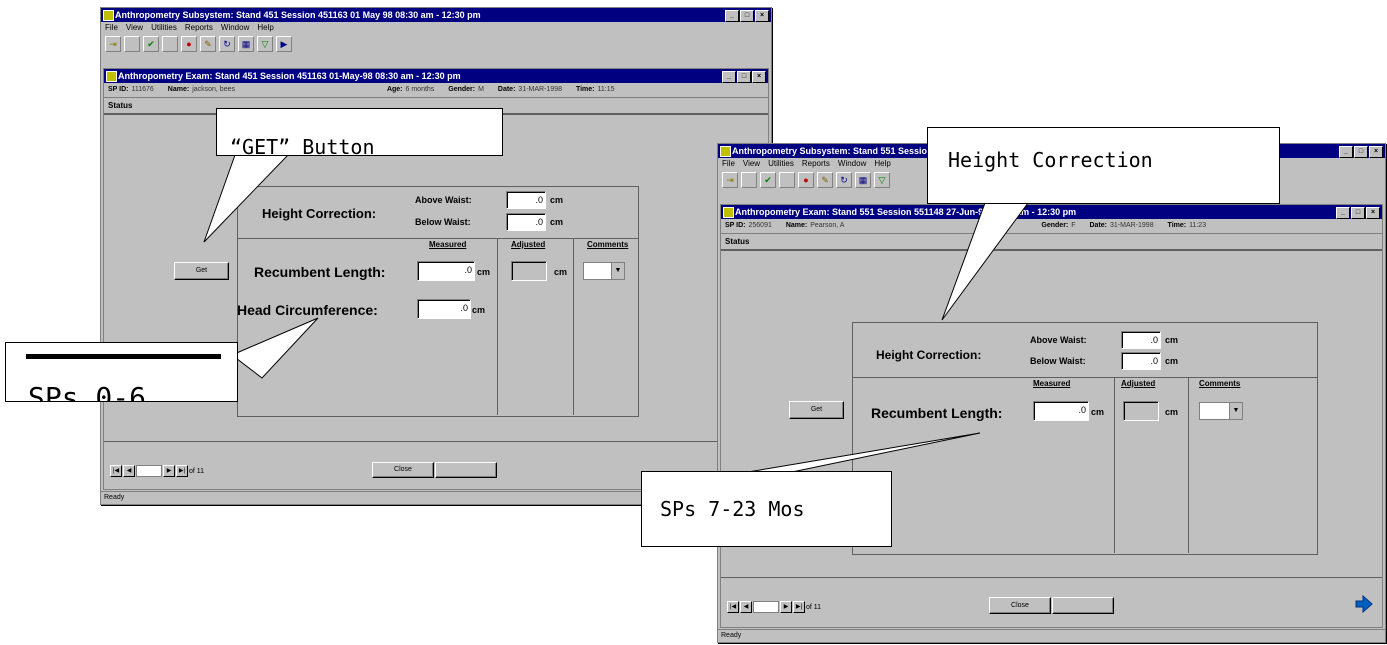  Describe the element at coordinates (87, 391) in the screenshot. I see `sps-0-6-callout-text: SPs 0-6` at that location.